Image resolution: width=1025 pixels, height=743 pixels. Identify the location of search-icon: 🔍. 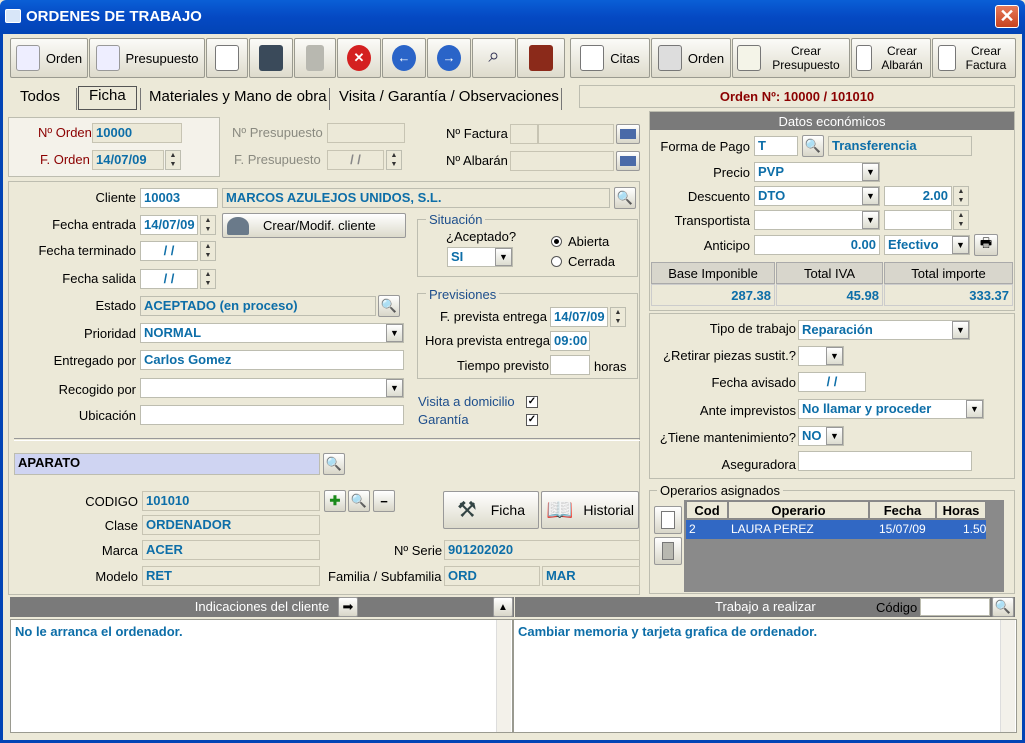
(359, 500).